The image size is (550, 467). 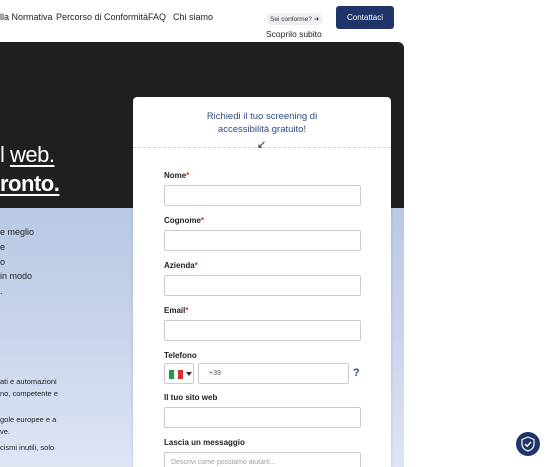 I want to click on conformity-check-link: Sei conforme? ➜ Scoprilo subito, so click(x=296, y=23).